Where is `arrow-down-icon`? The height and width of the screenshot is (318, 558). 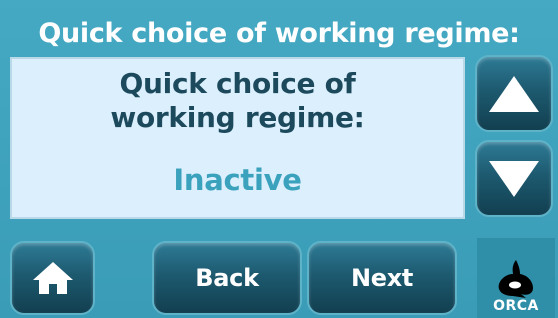 arrow-down-icon is located at coordinates (514, 178).